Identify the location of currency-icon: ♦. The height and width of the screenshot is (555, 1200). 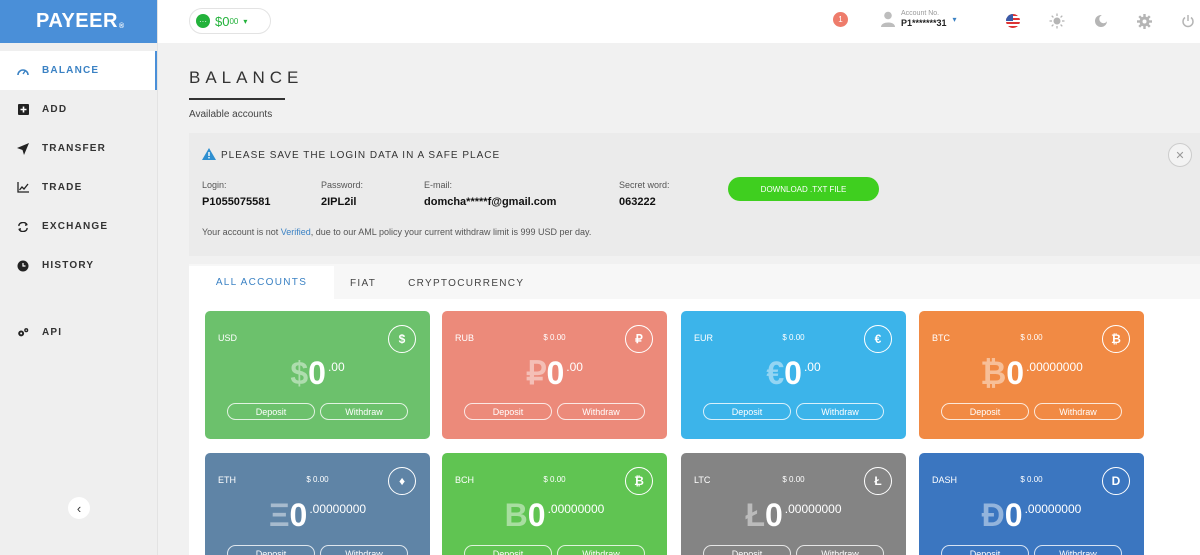
(402, 481).